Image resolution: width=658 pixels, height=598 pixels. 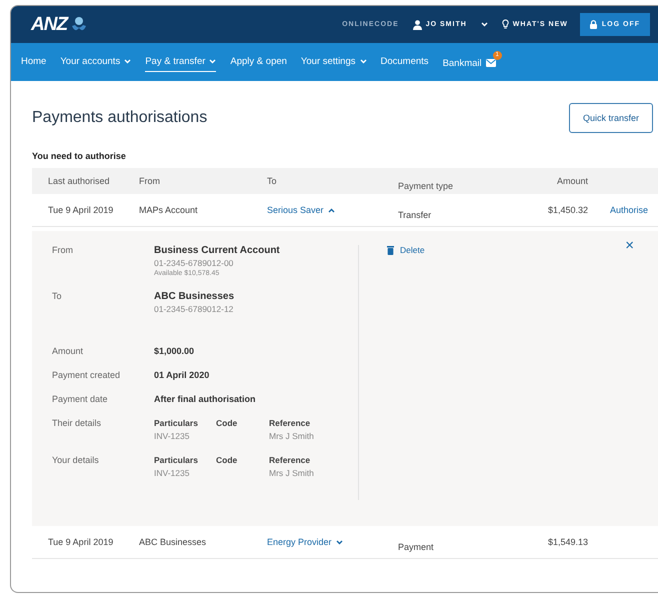 I want to click on page-title: Payments authorisations, so click(x=120, y=118).